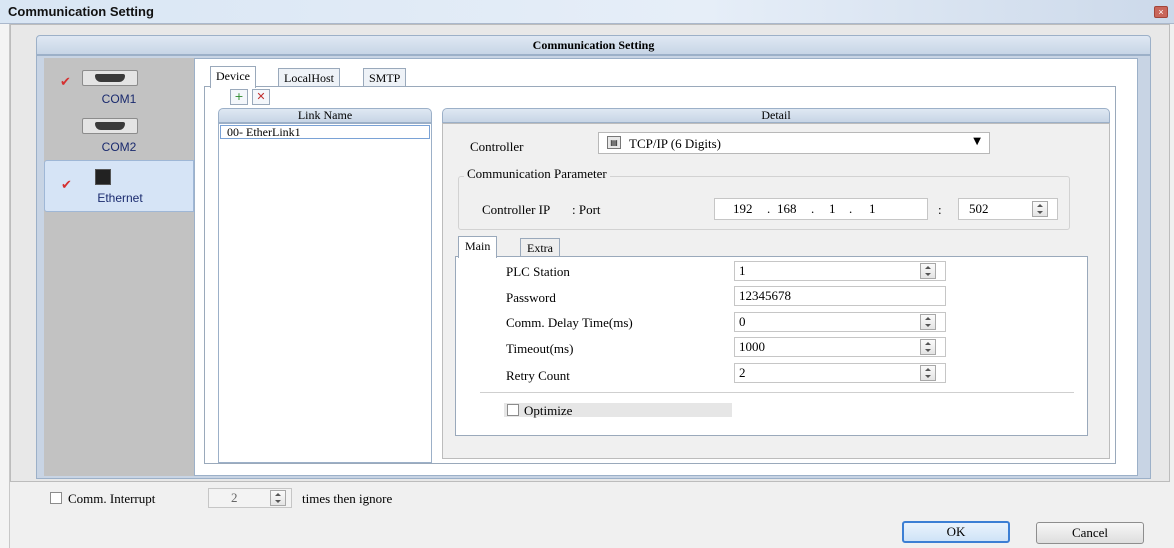  What do you see at coordinates (538, 375) in the screenshot?
I see `field-label: Retry Count` at bounding box center [538, 375].